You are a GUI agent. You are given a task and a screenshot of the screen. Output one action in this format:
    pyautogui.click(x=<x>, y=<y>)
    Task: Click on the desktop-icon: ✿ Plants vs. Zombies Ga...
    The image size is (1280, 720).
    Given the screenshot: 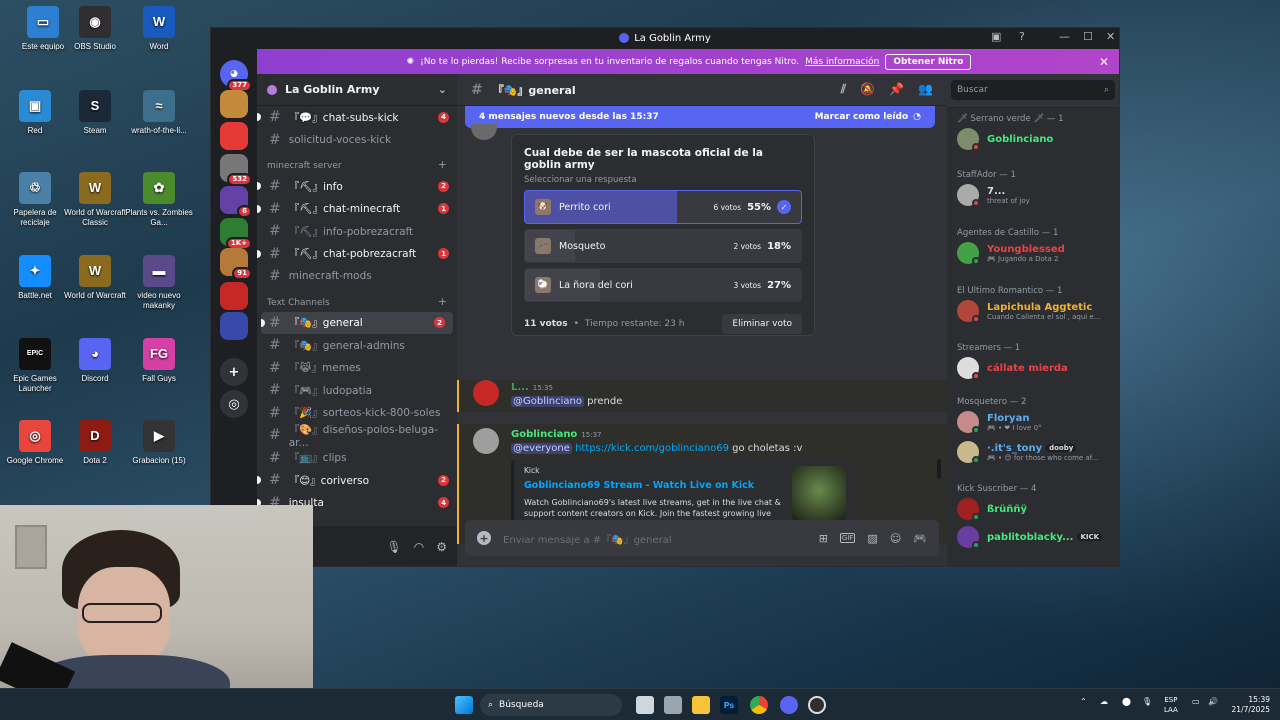 What is the action you would take?
    pyautogui.click(x=159, y=200)
    